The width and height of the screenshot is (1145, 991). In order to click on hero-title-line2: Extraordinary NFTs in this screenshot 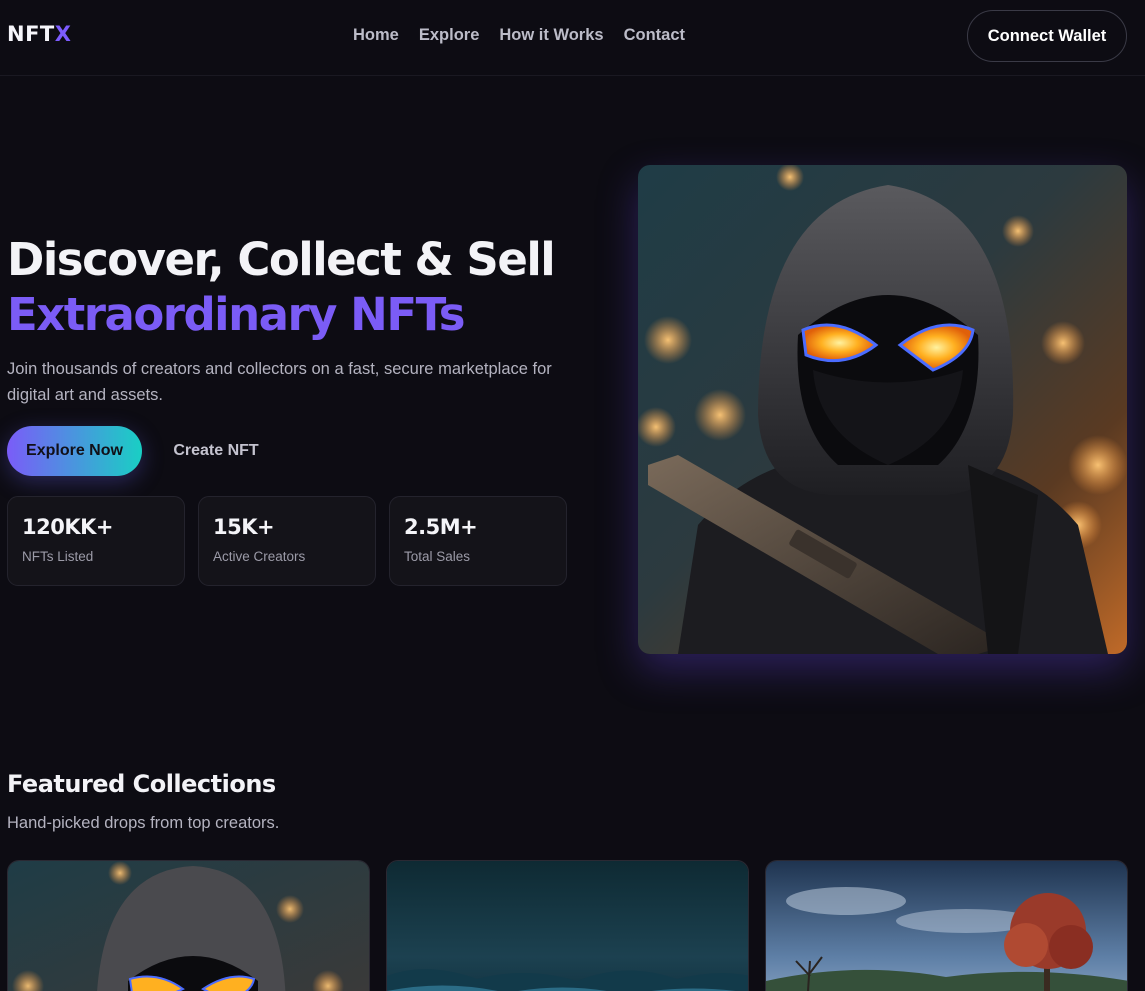, I will do `click(236, 314)`.